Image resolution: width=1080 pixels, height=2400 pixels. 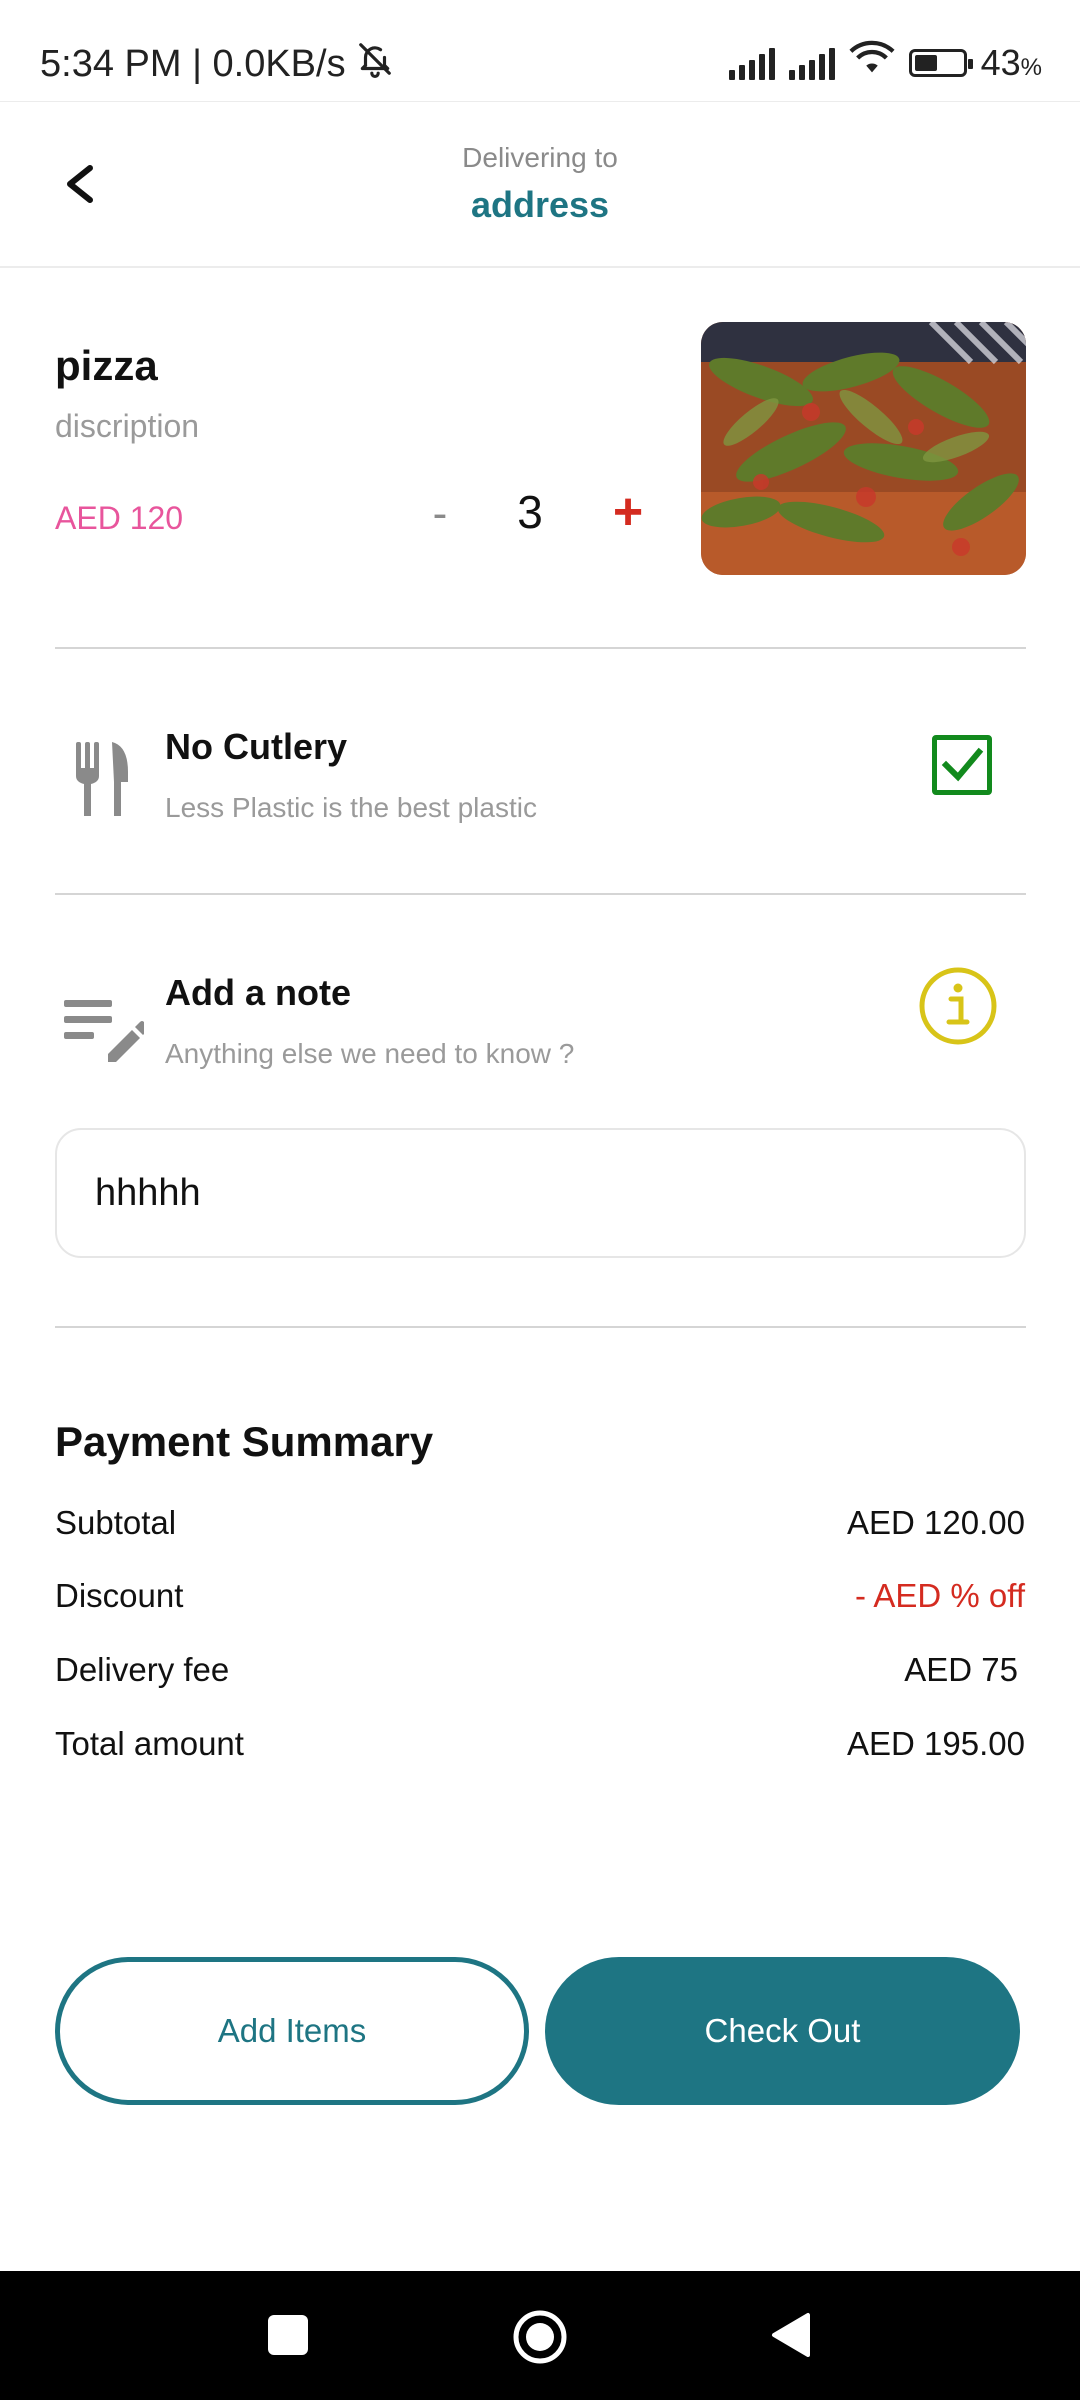 I want to click on total-amount-label: Total amount, so click(x=149, y=1743).